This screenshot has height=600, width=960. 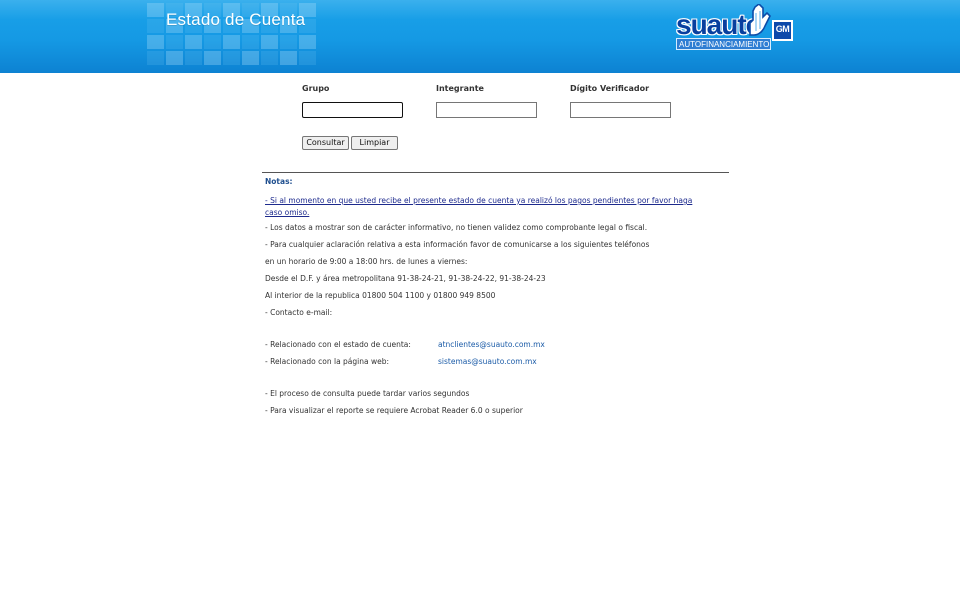 What do you see at coordinates (620, 110) in the screenshot?
I see `check-digit-input` at bounding box center [620, 110].